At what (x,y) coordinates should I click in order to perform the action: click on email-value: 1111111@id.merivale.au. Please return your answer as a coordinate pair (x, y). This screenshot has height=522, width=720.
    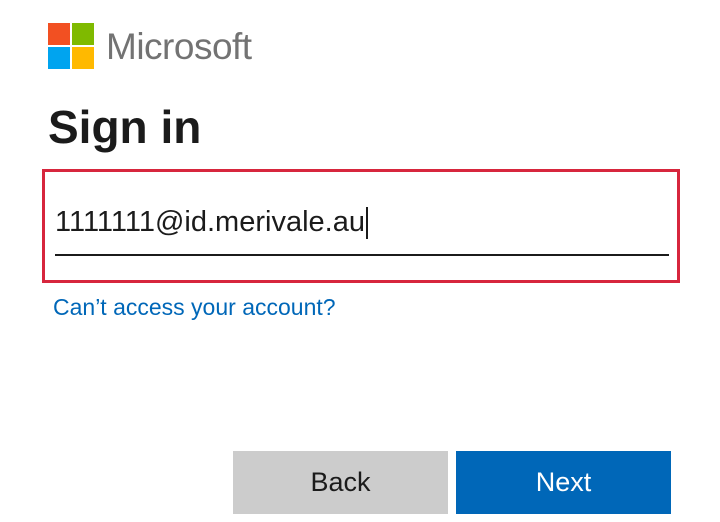
    Looking at the image, I should click on (210, 222).